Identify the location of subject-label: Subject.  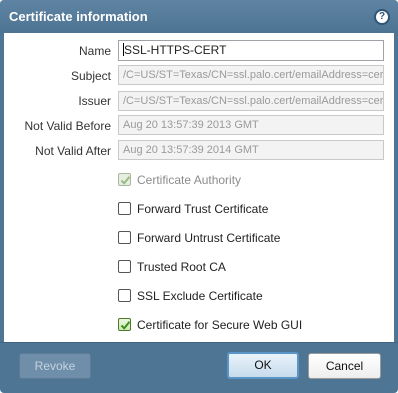
(90, 76).